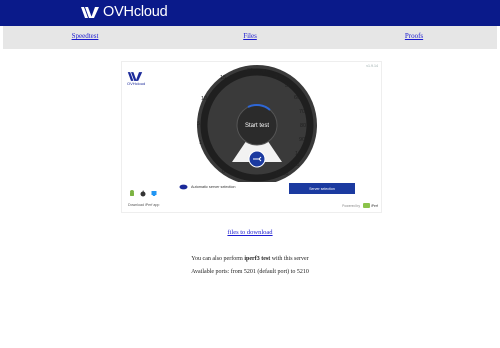 The image size is (500, 348). I want to click on start-test-button: Start test, so click(257, 126).